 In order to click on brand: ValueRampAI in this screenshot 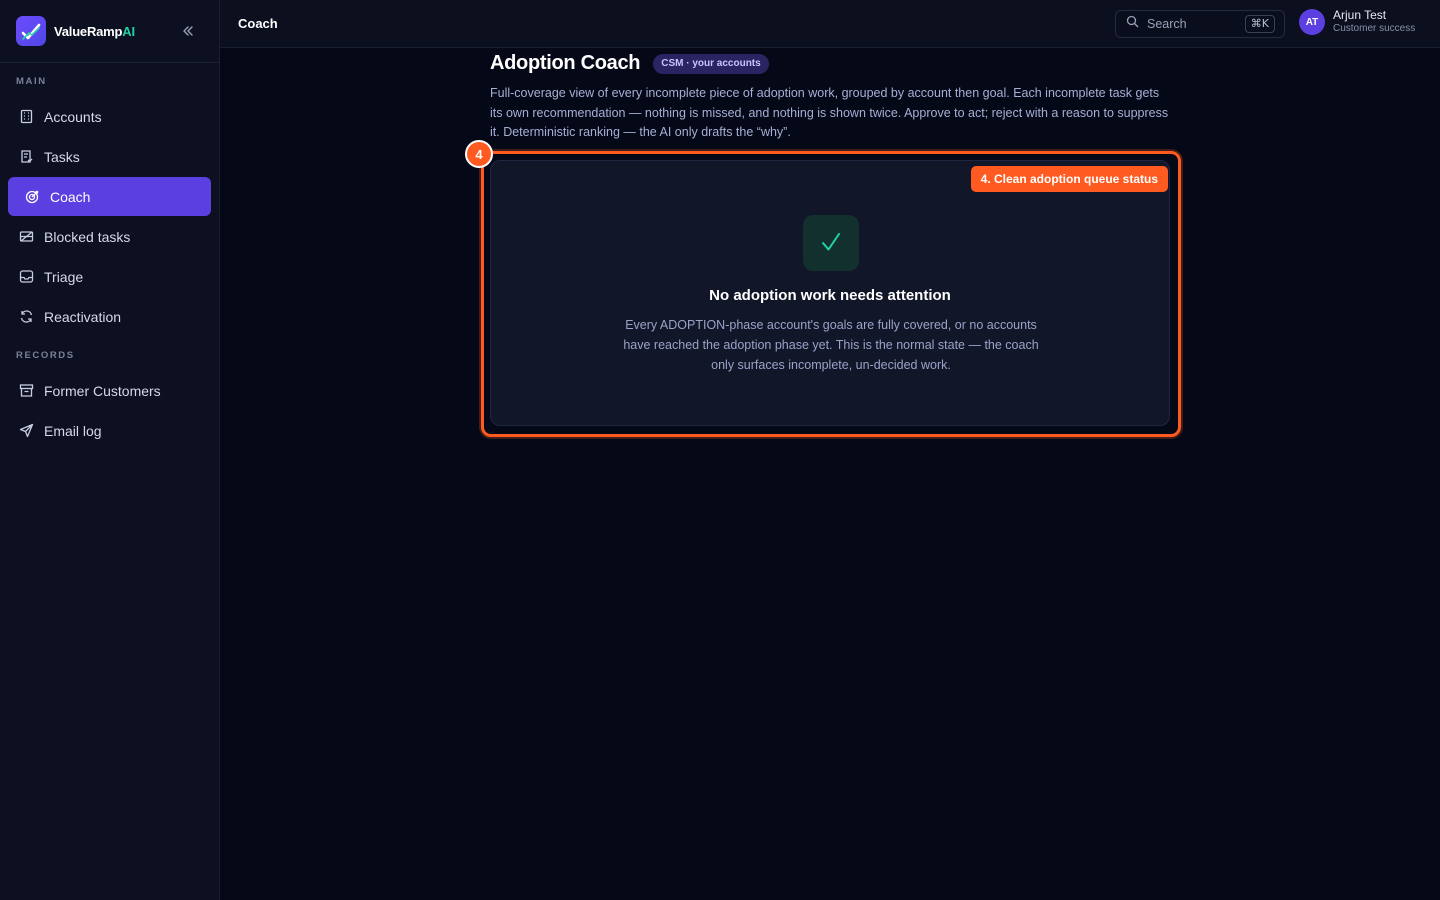, I will do `click(109, 31)`.